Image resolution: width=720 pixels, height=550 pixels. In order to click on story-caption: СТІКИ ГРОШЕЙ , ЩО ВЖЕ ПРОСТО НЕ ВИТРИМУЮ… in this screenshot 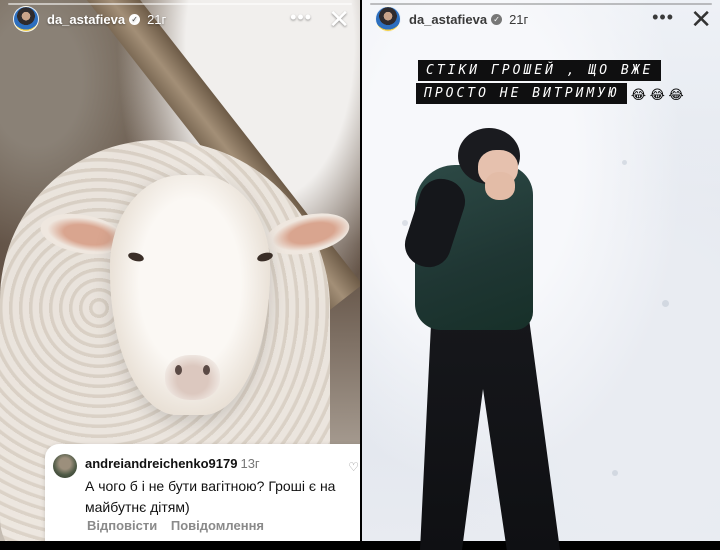, I will do `click(556, 83)`.